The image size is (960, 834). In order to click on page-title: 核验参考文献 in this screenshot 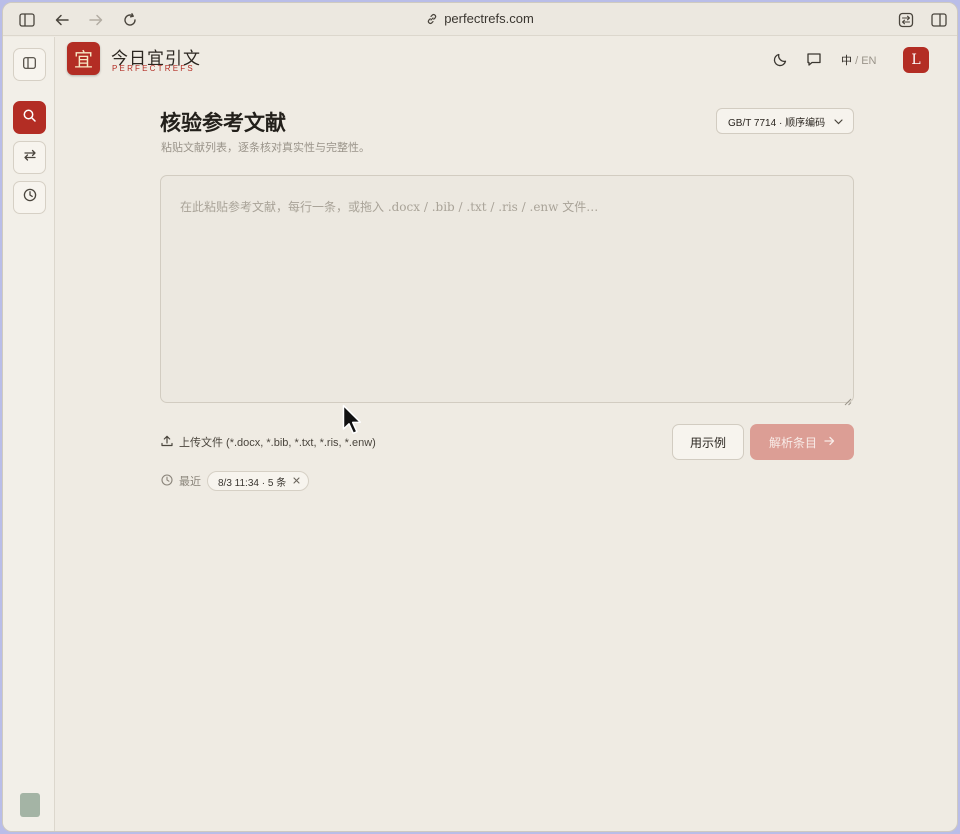, I will do `click(223, 122)`.